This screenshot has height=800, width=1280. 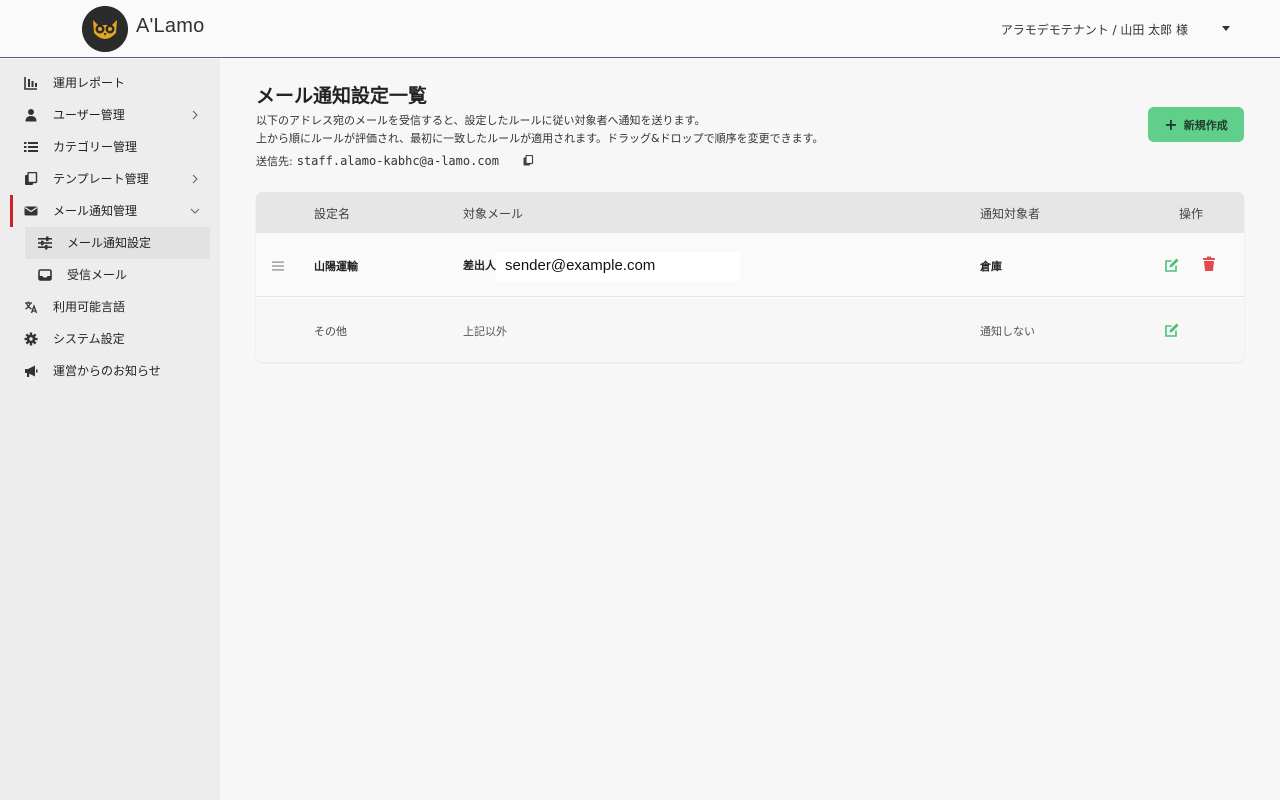 I want to click on rule-name: 山陽運輸, so click(x=336, y=266).